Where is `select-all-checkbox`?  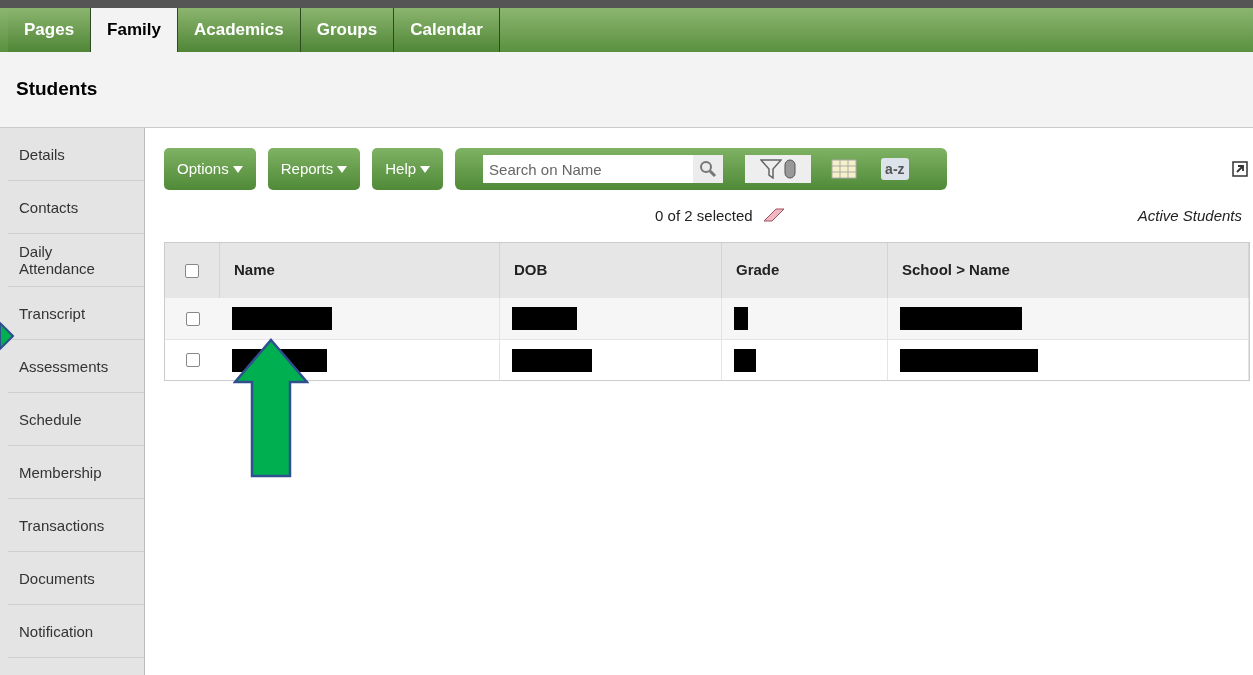 select-all-checkbox is located at coordinates (192, 270).